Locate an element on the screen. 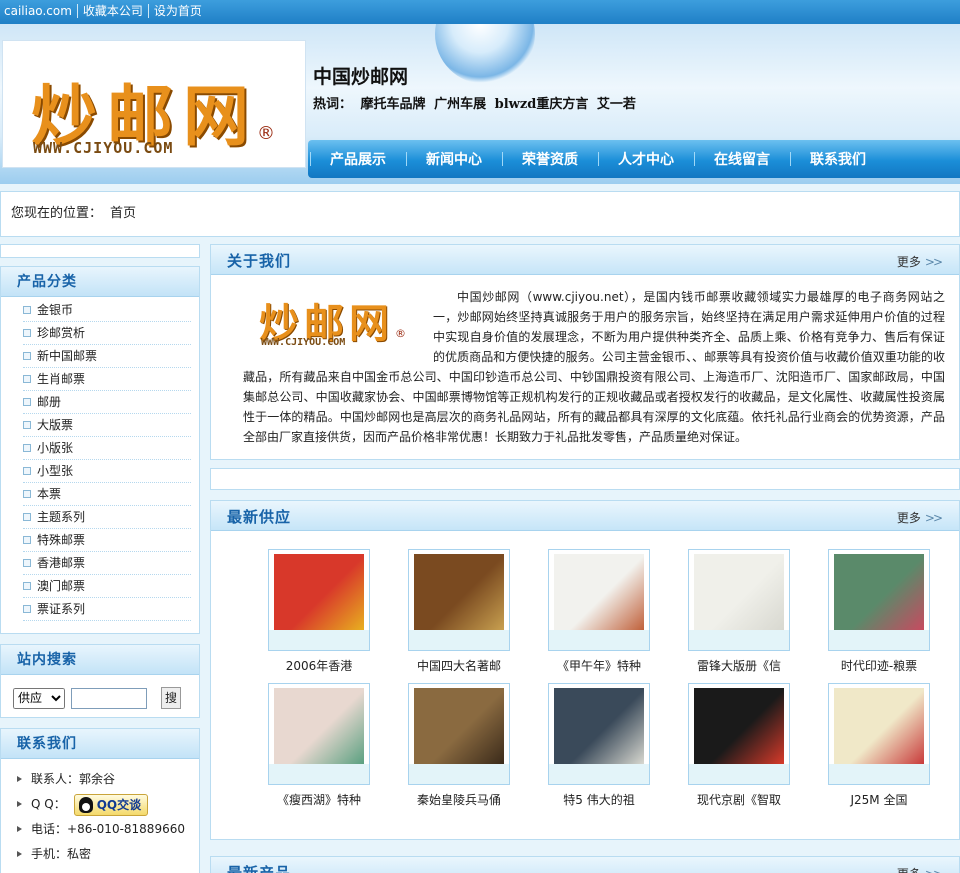 The height and width of the screenshot is (873, 960). top-link-bookmark: 收藏本公司 is located at coordinates (112, 11).